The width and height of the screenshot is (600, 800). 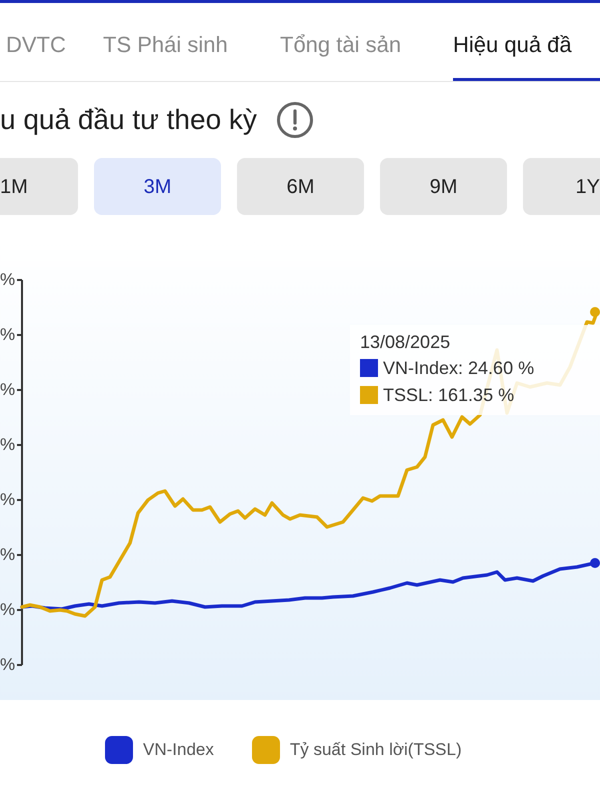 What do you see at coordinates (294, 120) in the screenshot?
I see `info-icon` at bounding box center [294, 120].